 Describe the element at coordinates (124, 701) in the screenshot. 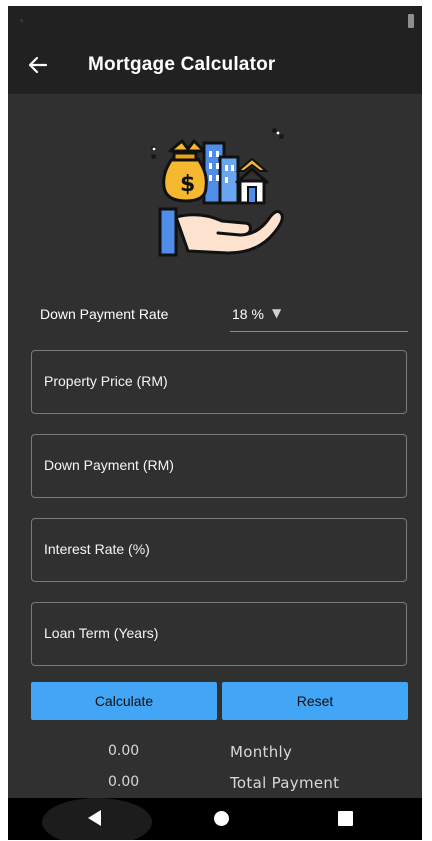

I see `calculate-button: Calculate` at that location.